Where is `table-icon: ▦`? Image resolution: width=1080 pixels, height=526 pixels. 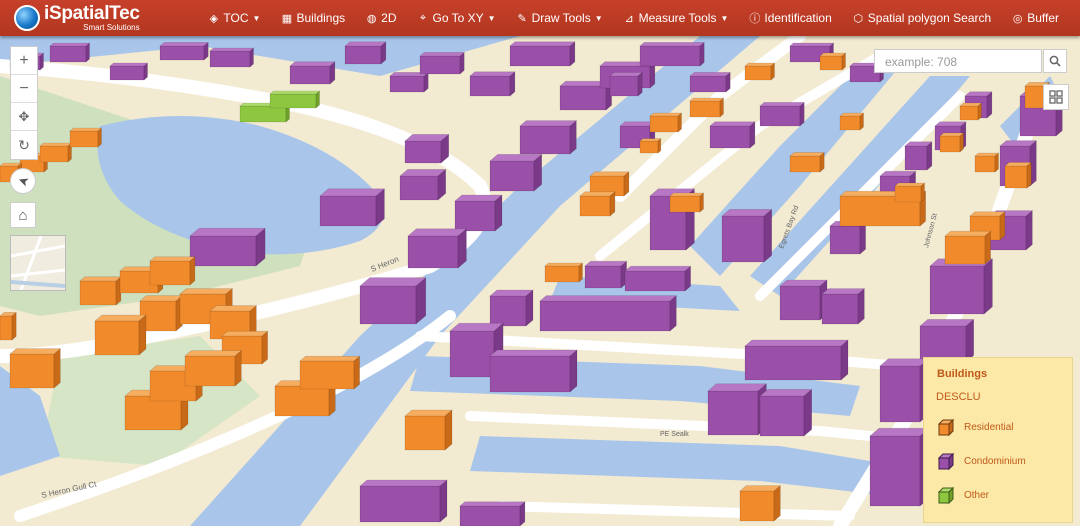 table-icon: ▦ is located at coordinates (287, 18).